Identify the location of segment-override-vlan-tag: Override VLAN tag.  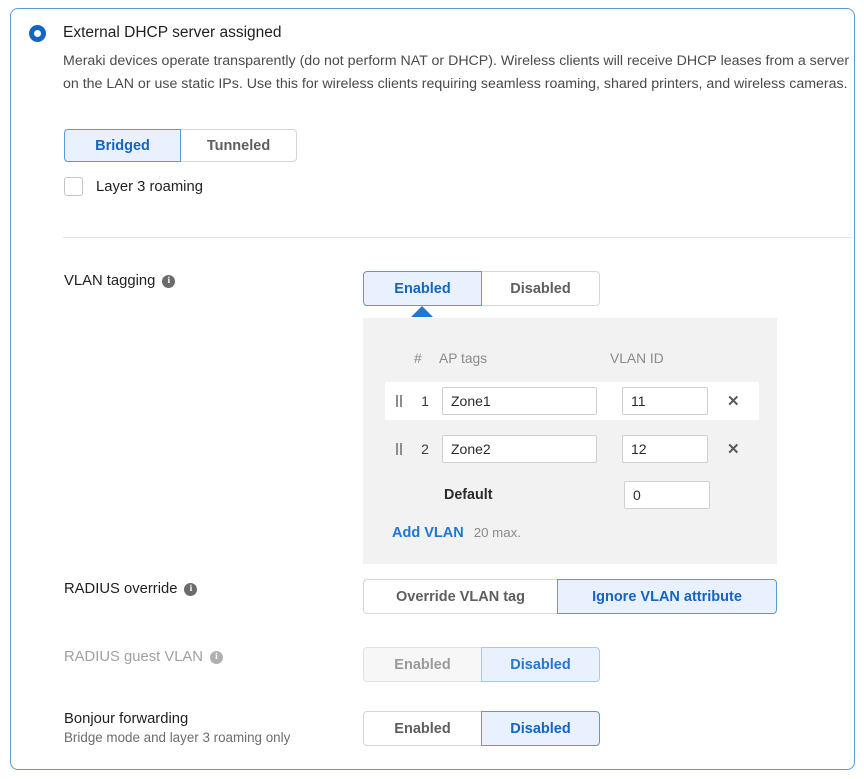
(460, 596).